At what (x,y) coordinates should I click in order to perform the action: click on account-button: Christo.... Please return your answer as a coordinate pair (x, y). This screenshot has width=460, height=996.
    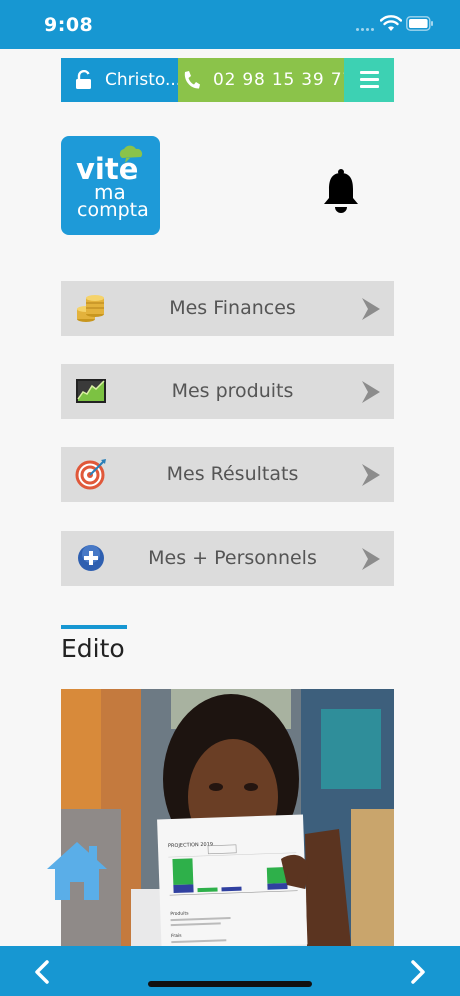
    Looking at the image, I should click on (121, 80).